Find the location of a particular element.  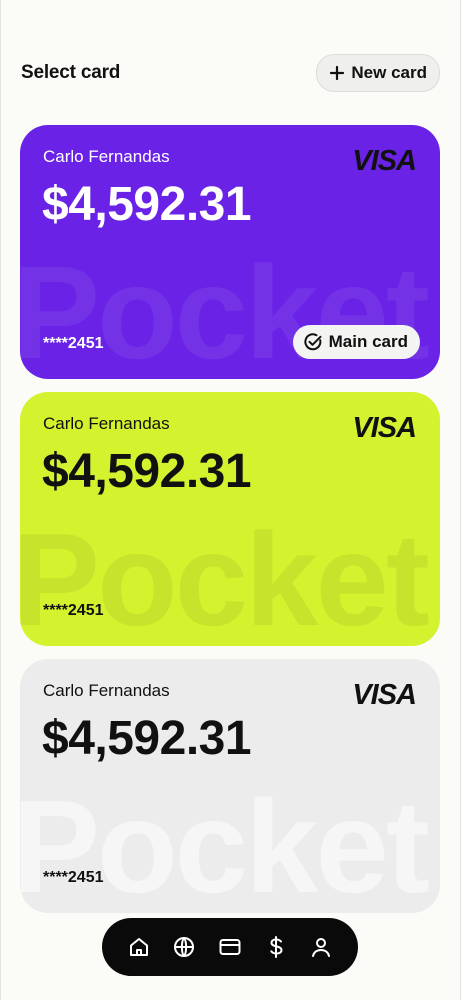

globe-icon is located at coordinates (184, 947).